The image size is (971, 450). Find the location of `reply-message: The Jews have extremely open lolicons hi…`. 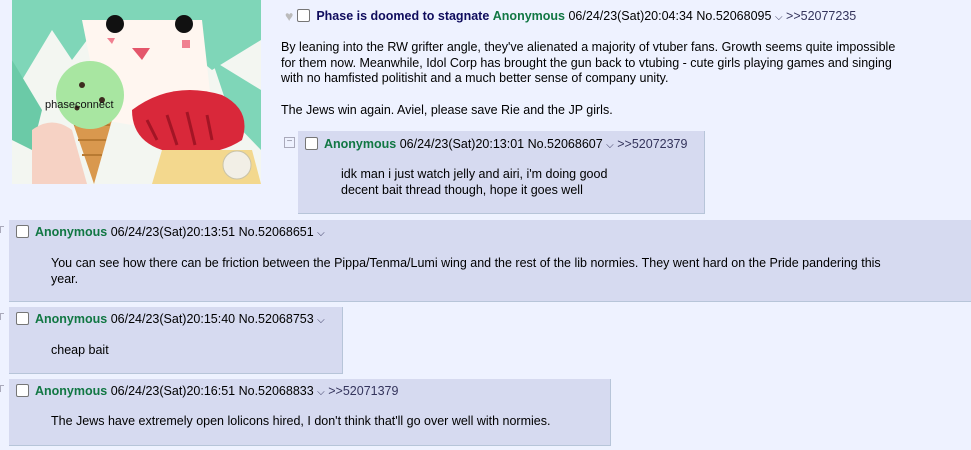

reply-message: The Jews have extremely open lolicons hi… is located at coordinates (300, 422).